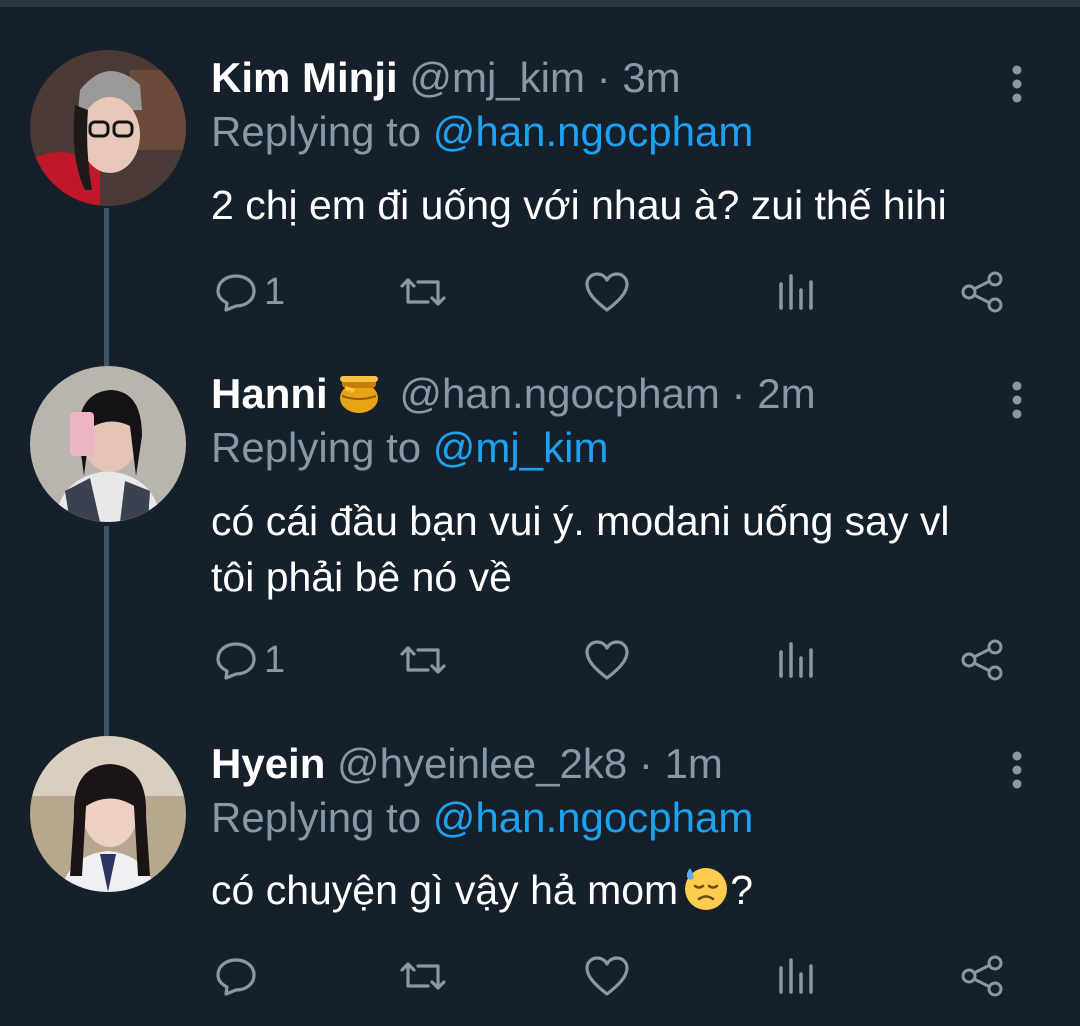  Describe the element at coordinates (497, 77) in the screenshot. I see `user-handle: @mj_kim` at that location.